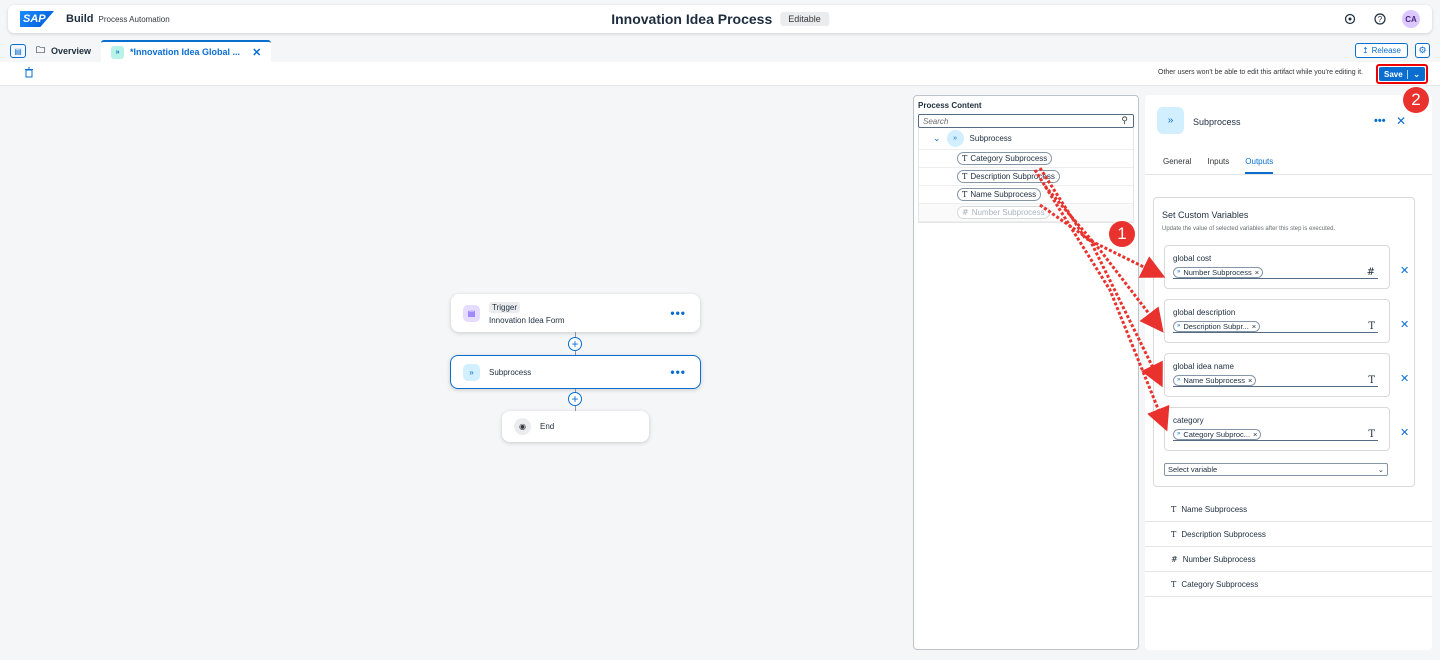  What do you see at coordinates (18, 51) in the screenshot?
I see `navigator-icon: ▤` at bounding box center [18, 51].